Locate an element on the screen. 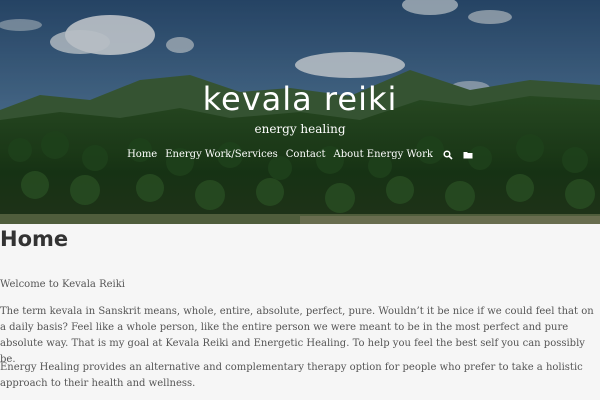  intro-paragraph: Welcome to Kevala Reiki is located at coordinates (62, 284).